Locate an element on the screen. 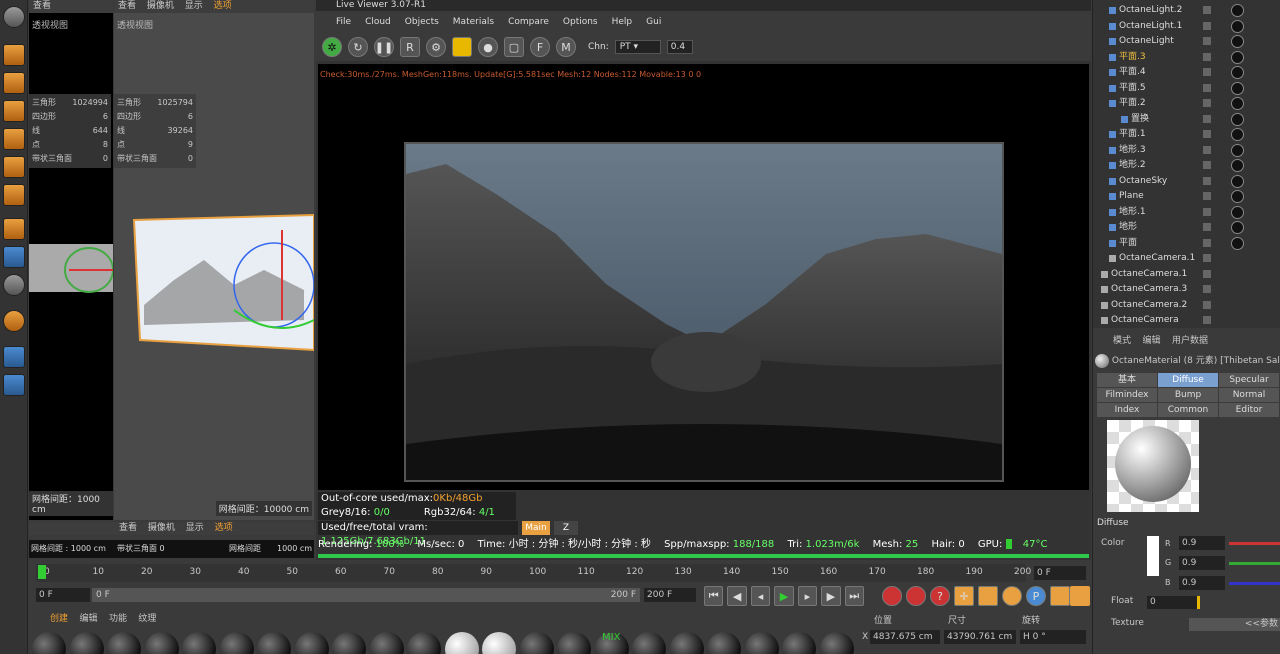 This screenshot has height=654, width=1280. texture-params-button: <<参数 is located at coordinates (1234, 624).